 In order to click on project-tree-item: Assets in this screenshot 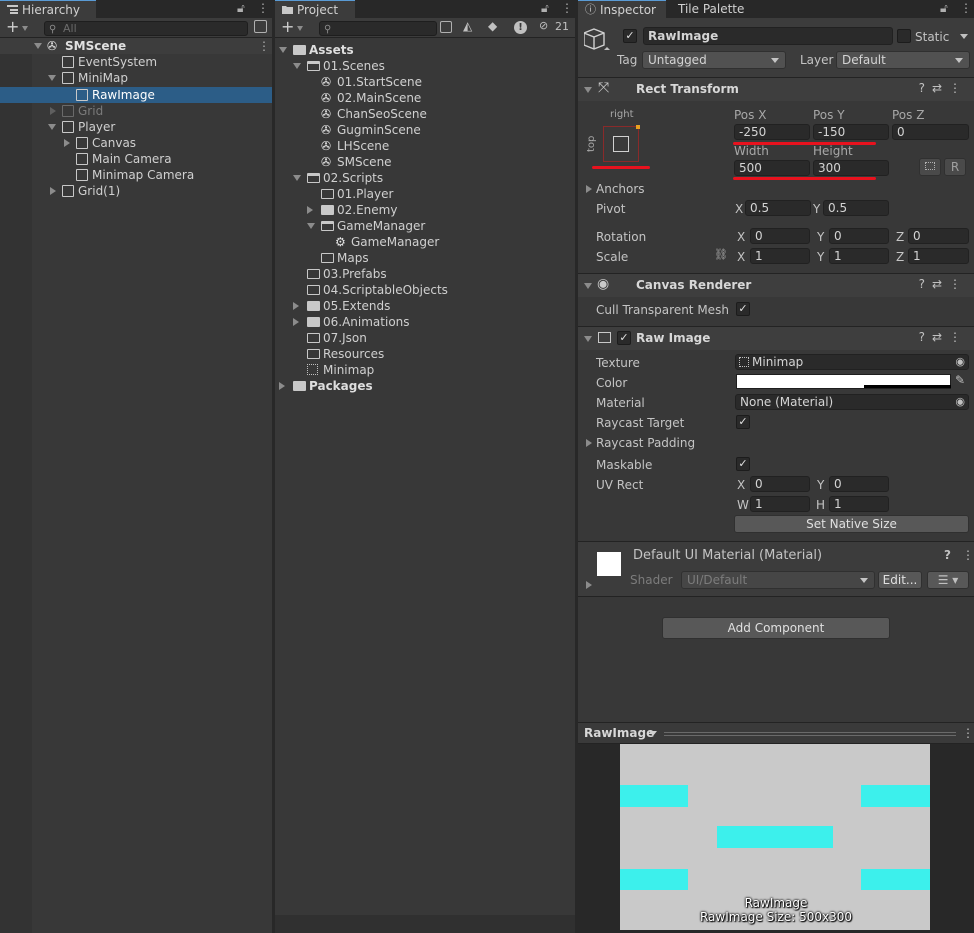, I will do `click(425, 50)`.